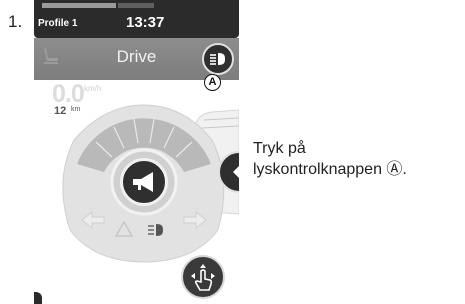 The image size is (465, 304). I want to click on touch-control-icon, so click(203, 277).